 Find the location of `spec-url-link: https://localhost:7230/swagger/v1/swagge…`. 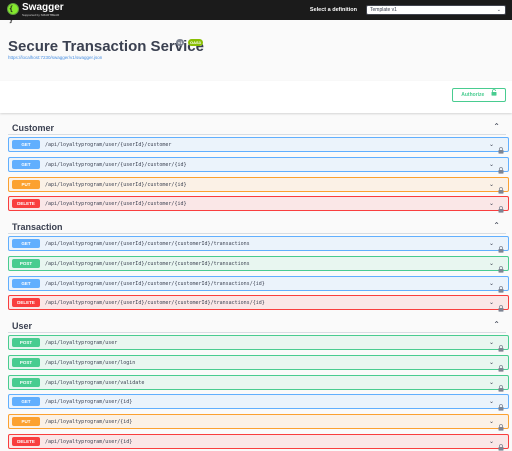

spec-url-link: https://localhost:7230/swagger/v1/swagge… is located at coordinates (55, 58).